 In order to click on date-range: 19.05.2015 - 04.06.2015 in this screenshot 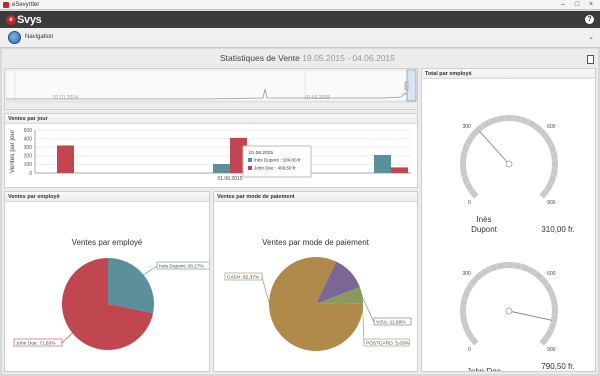, I will do `click(348, 58)`.